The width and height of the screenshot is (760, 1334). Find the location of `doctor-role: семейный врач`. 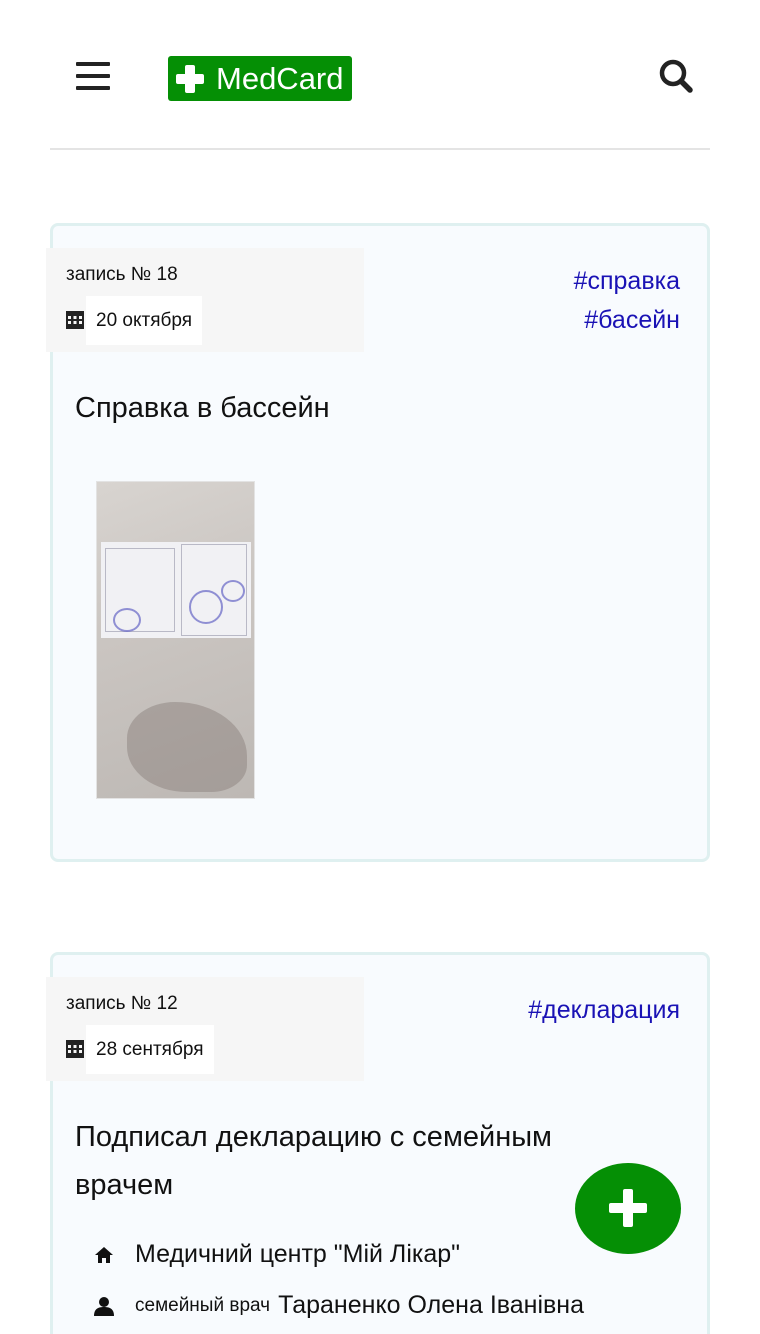

doctor-role: семейный врач is located at coordinates (203, 1305).